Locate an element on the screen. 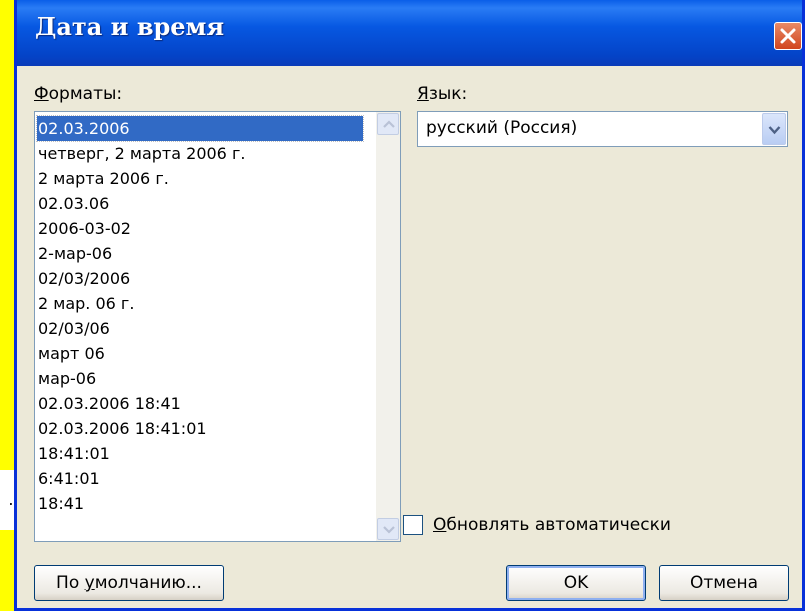 The height and width of the screenshot is (611, 805). list-item: 2-мар-06 is located at coordinates (205, 253).